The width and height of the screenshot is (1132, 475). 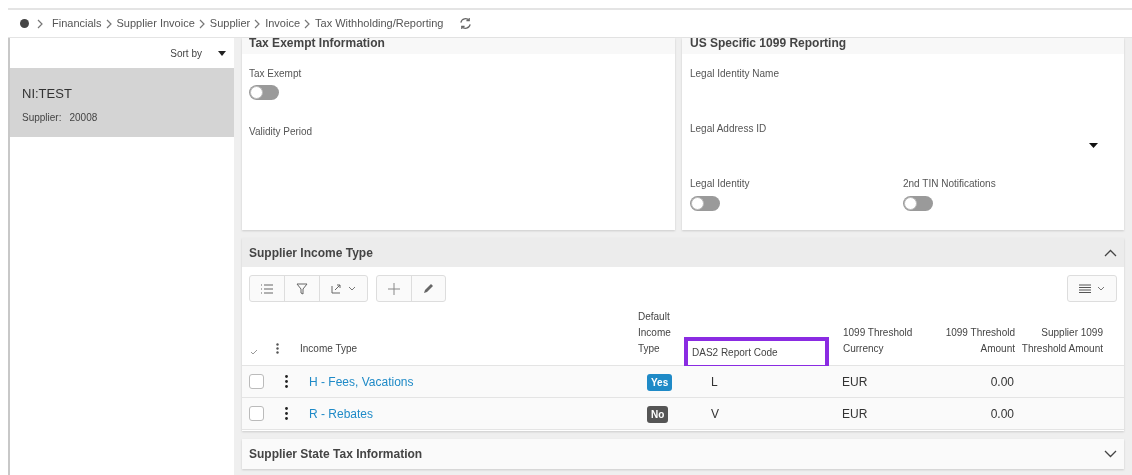 What do you see at coordinates (122, 102) in the screenshot?
I see `supplier-list-item: NI:TEST Supplier: 20008` at bounding box center [122, 102].